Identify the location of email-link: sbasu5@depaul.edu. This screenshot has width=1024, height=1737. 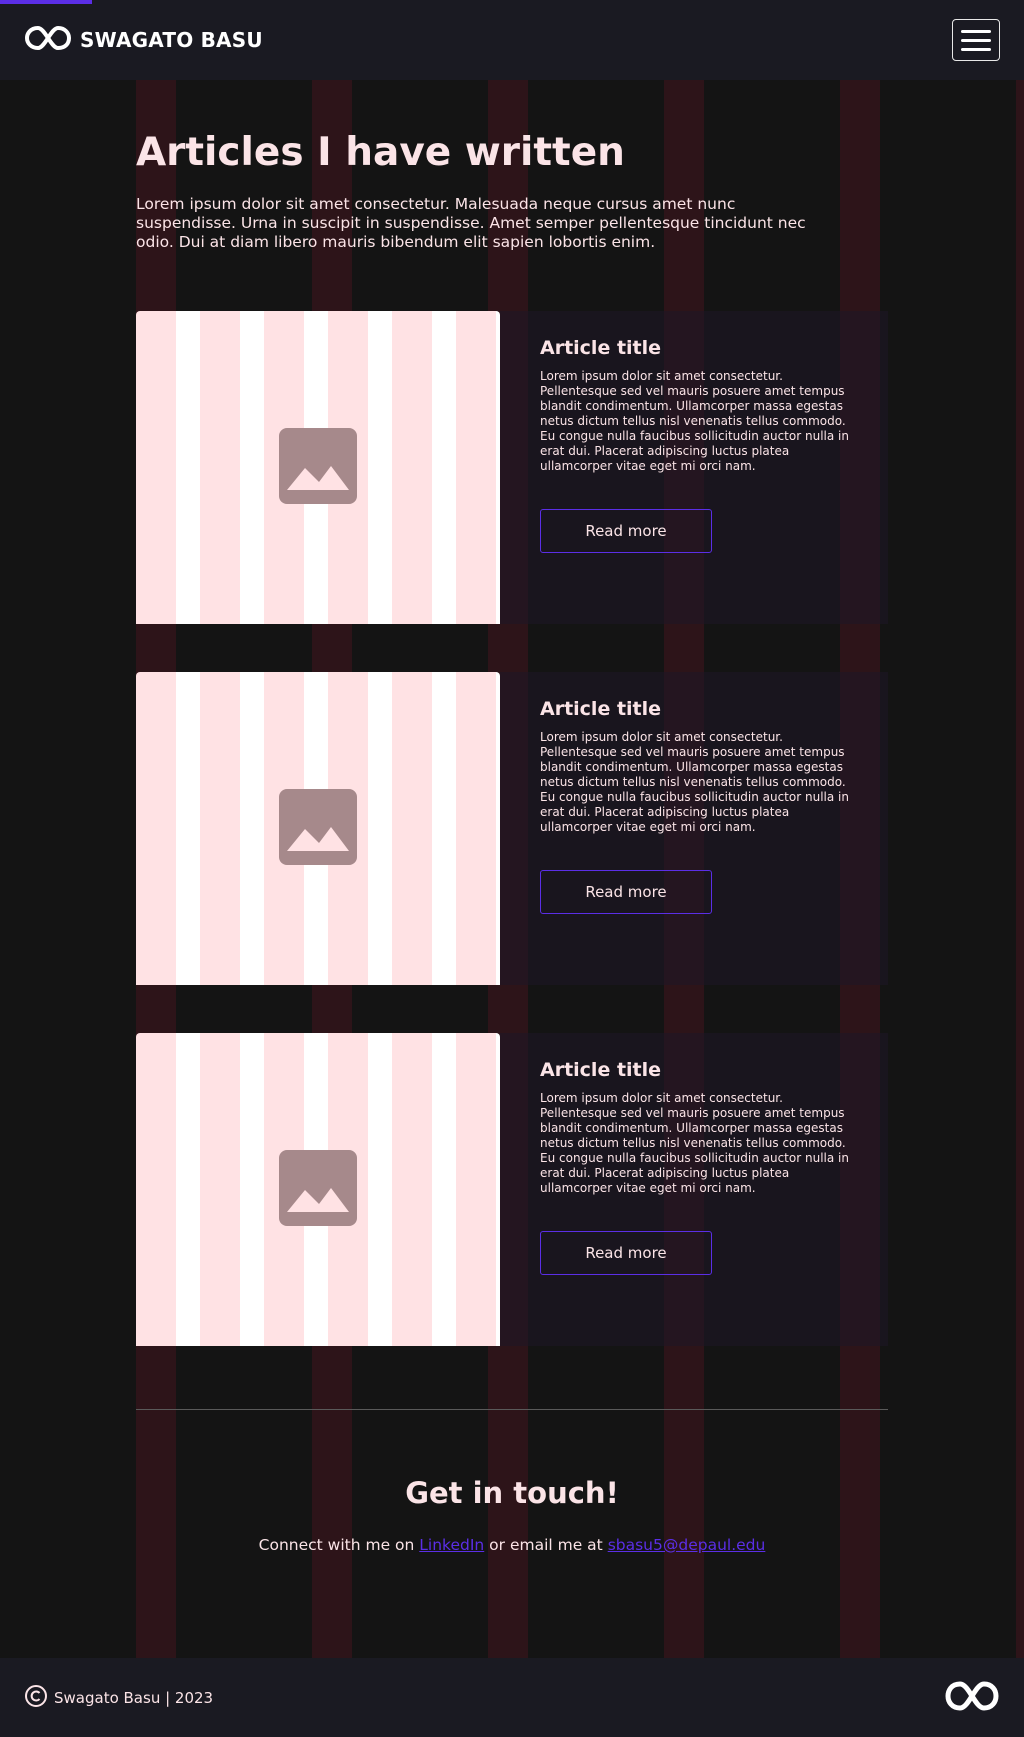
(687, 1545).